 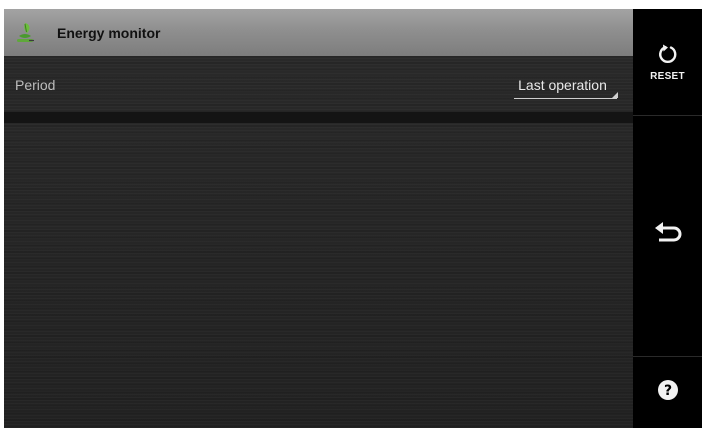 What do you see at coordinates (562, 85) in the screenshot?
I see `period-select-value: Last operation` at bounding box center [562, 85].